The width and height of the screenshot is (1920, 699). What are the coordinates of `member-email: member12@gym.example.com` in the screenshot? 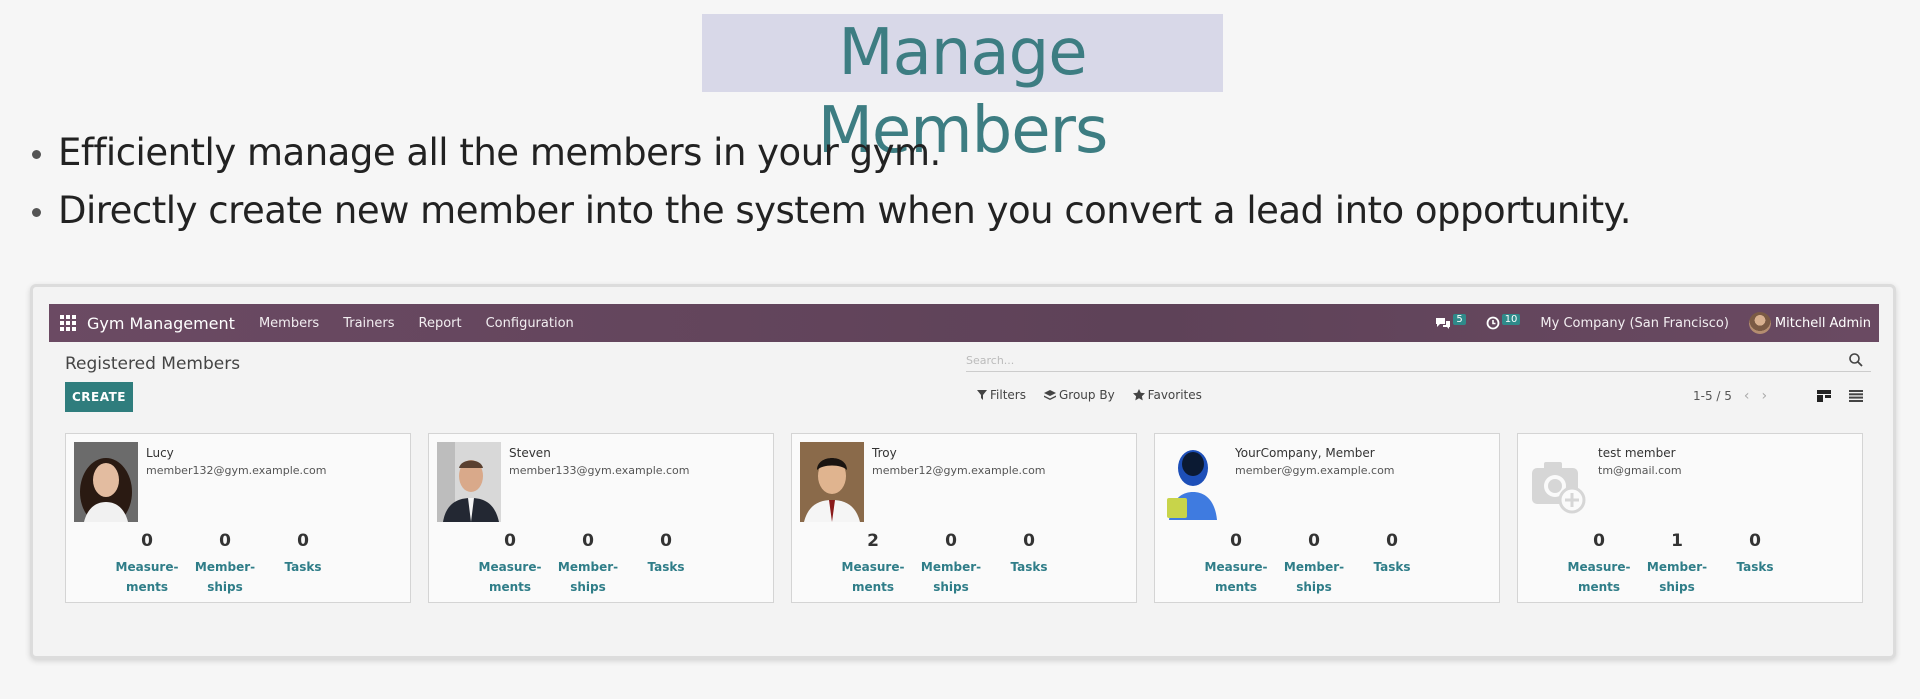 It's located at (959, 470).